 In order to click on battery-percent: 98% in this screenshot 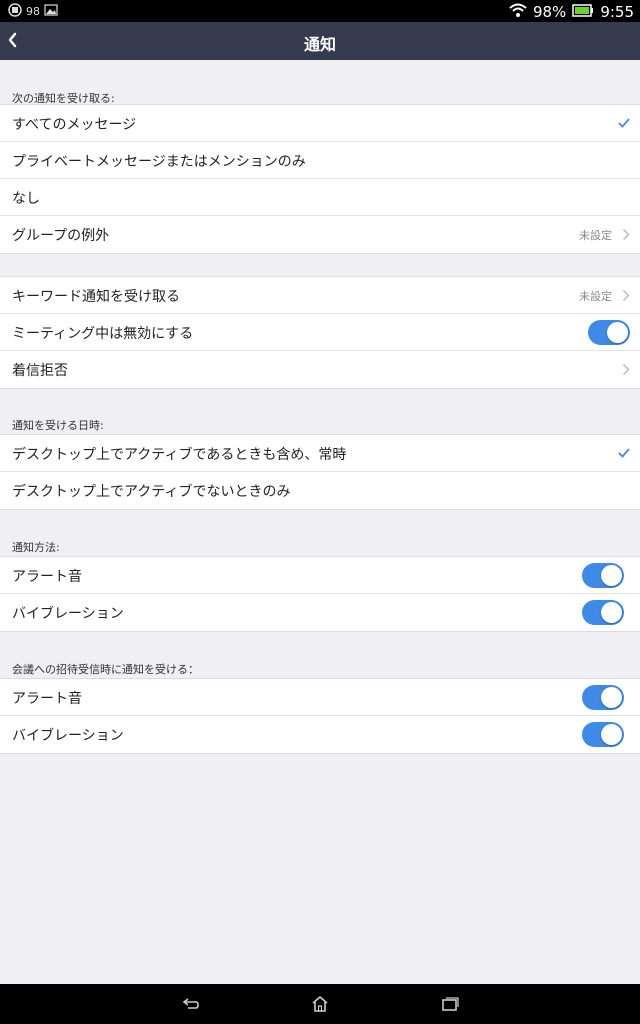, I will do `click(549, 12)`.